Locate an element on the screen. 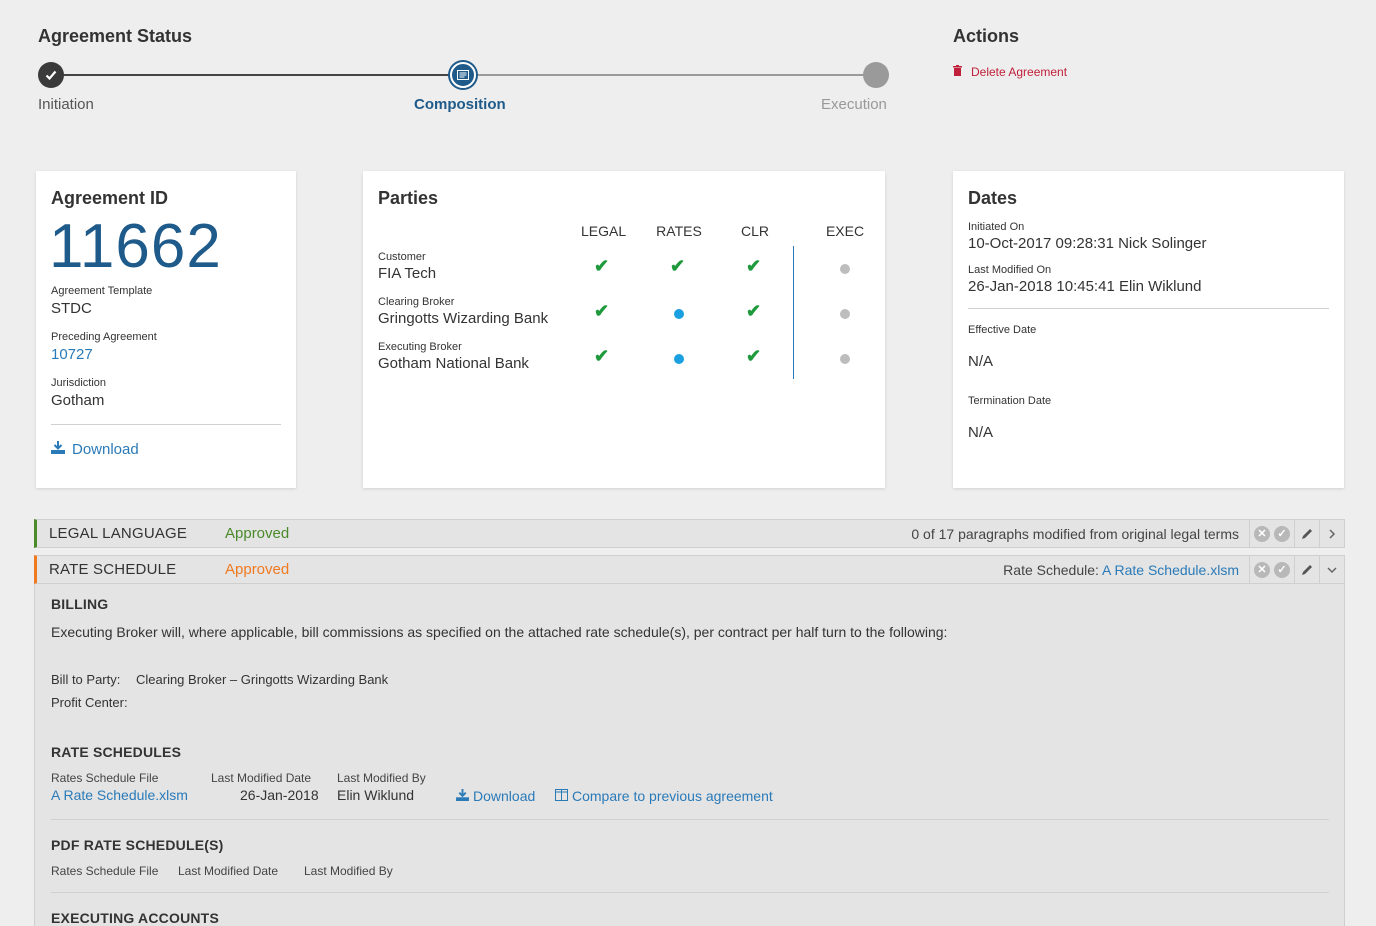  rate-schedule-download-label: Download is located at coordinates (504, 796).